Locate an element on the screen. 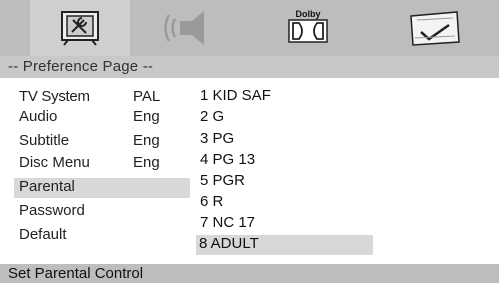 The image size is (499, 283). rating-option-7: 7 NC 17 is located at coordinates (284, 224).